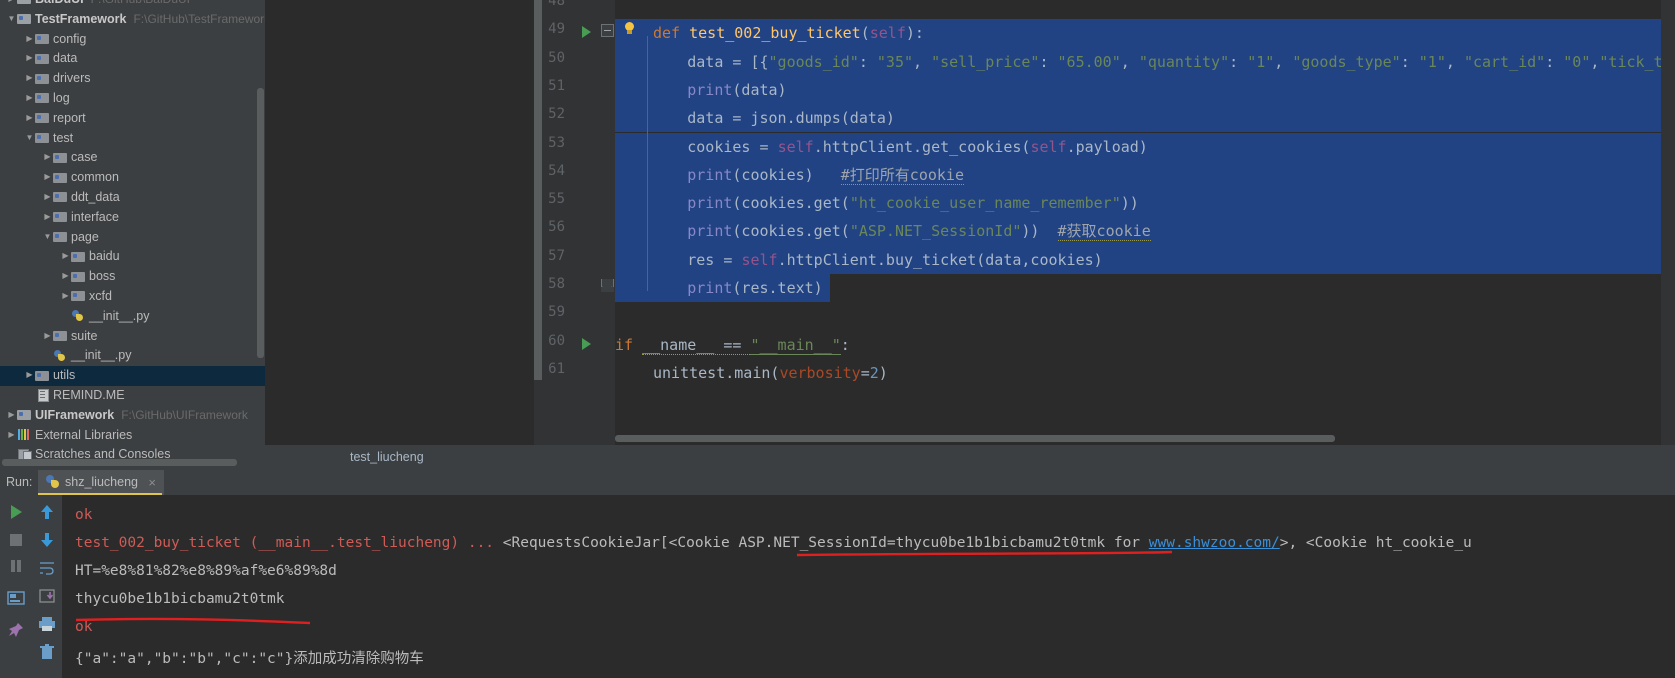 The image size is (1675, 678). I want to click on tree-item-label: boss, so click(102, 276).